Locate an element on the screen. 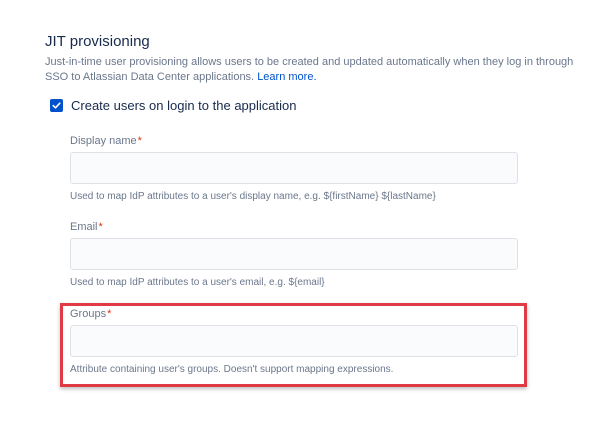  create-users-checkbox is located at coordinates (56, 105).